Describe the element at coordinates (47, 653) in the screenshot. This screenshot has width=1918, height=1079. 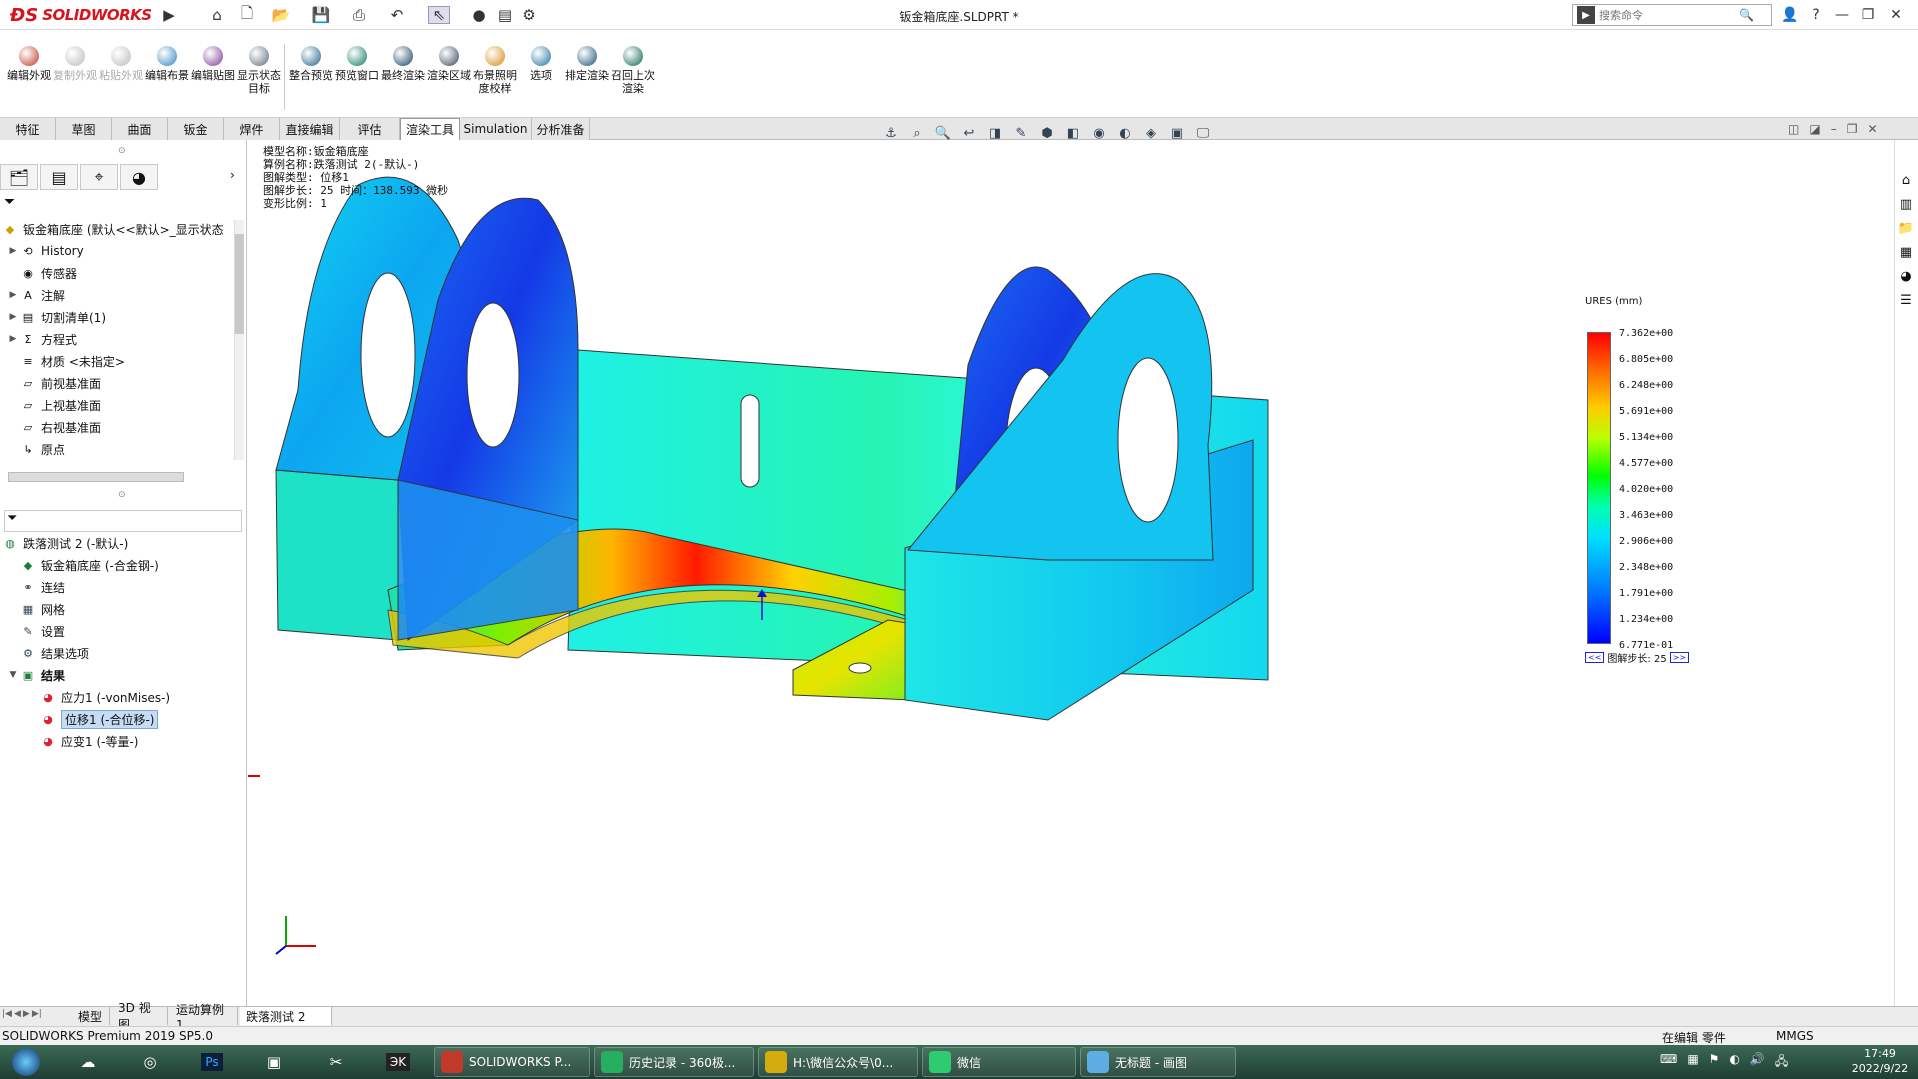
I see `sim-tree-item: ⚙ 结果选项` at that location.